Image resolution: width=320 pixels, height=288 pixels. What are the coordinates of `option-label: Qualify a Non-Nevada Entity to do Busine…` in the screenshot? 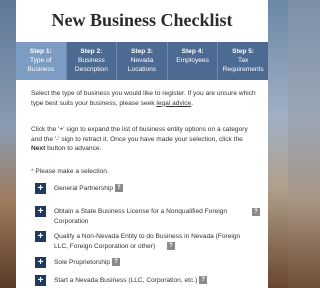 It's located at (151, 241).